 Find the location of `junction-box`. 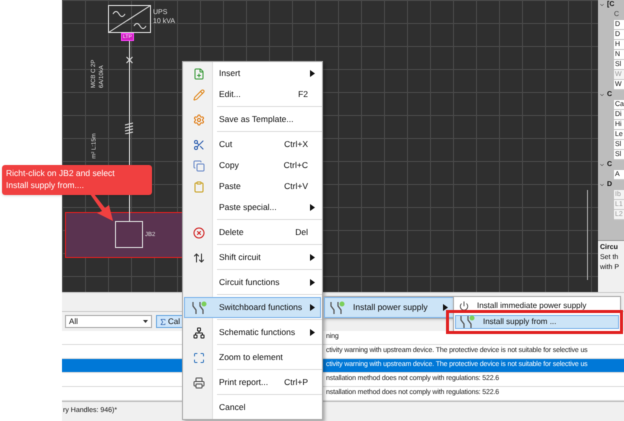

junction-box is located at coordinates (129, 234).